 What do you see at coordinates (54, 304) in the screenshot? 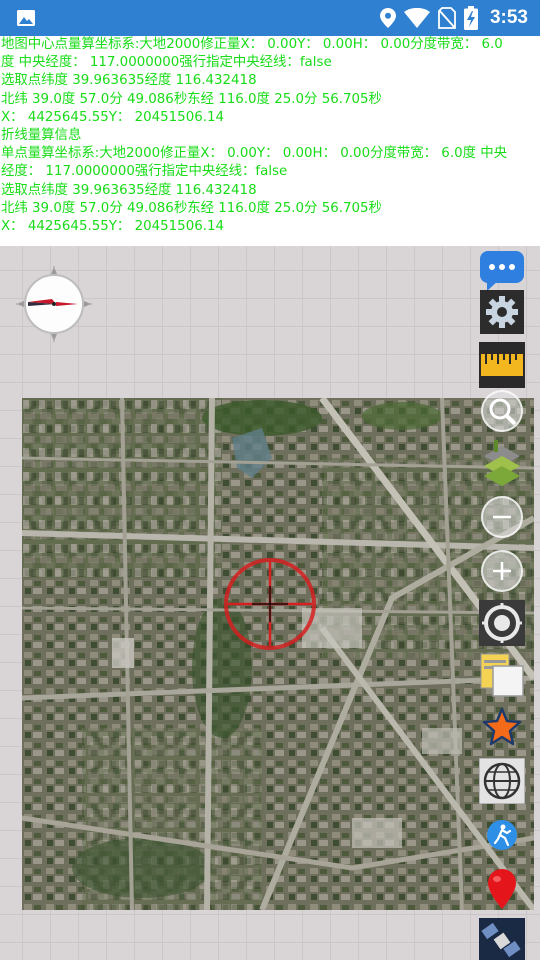
I see `compass-icon` at bounding box center [54, 304].